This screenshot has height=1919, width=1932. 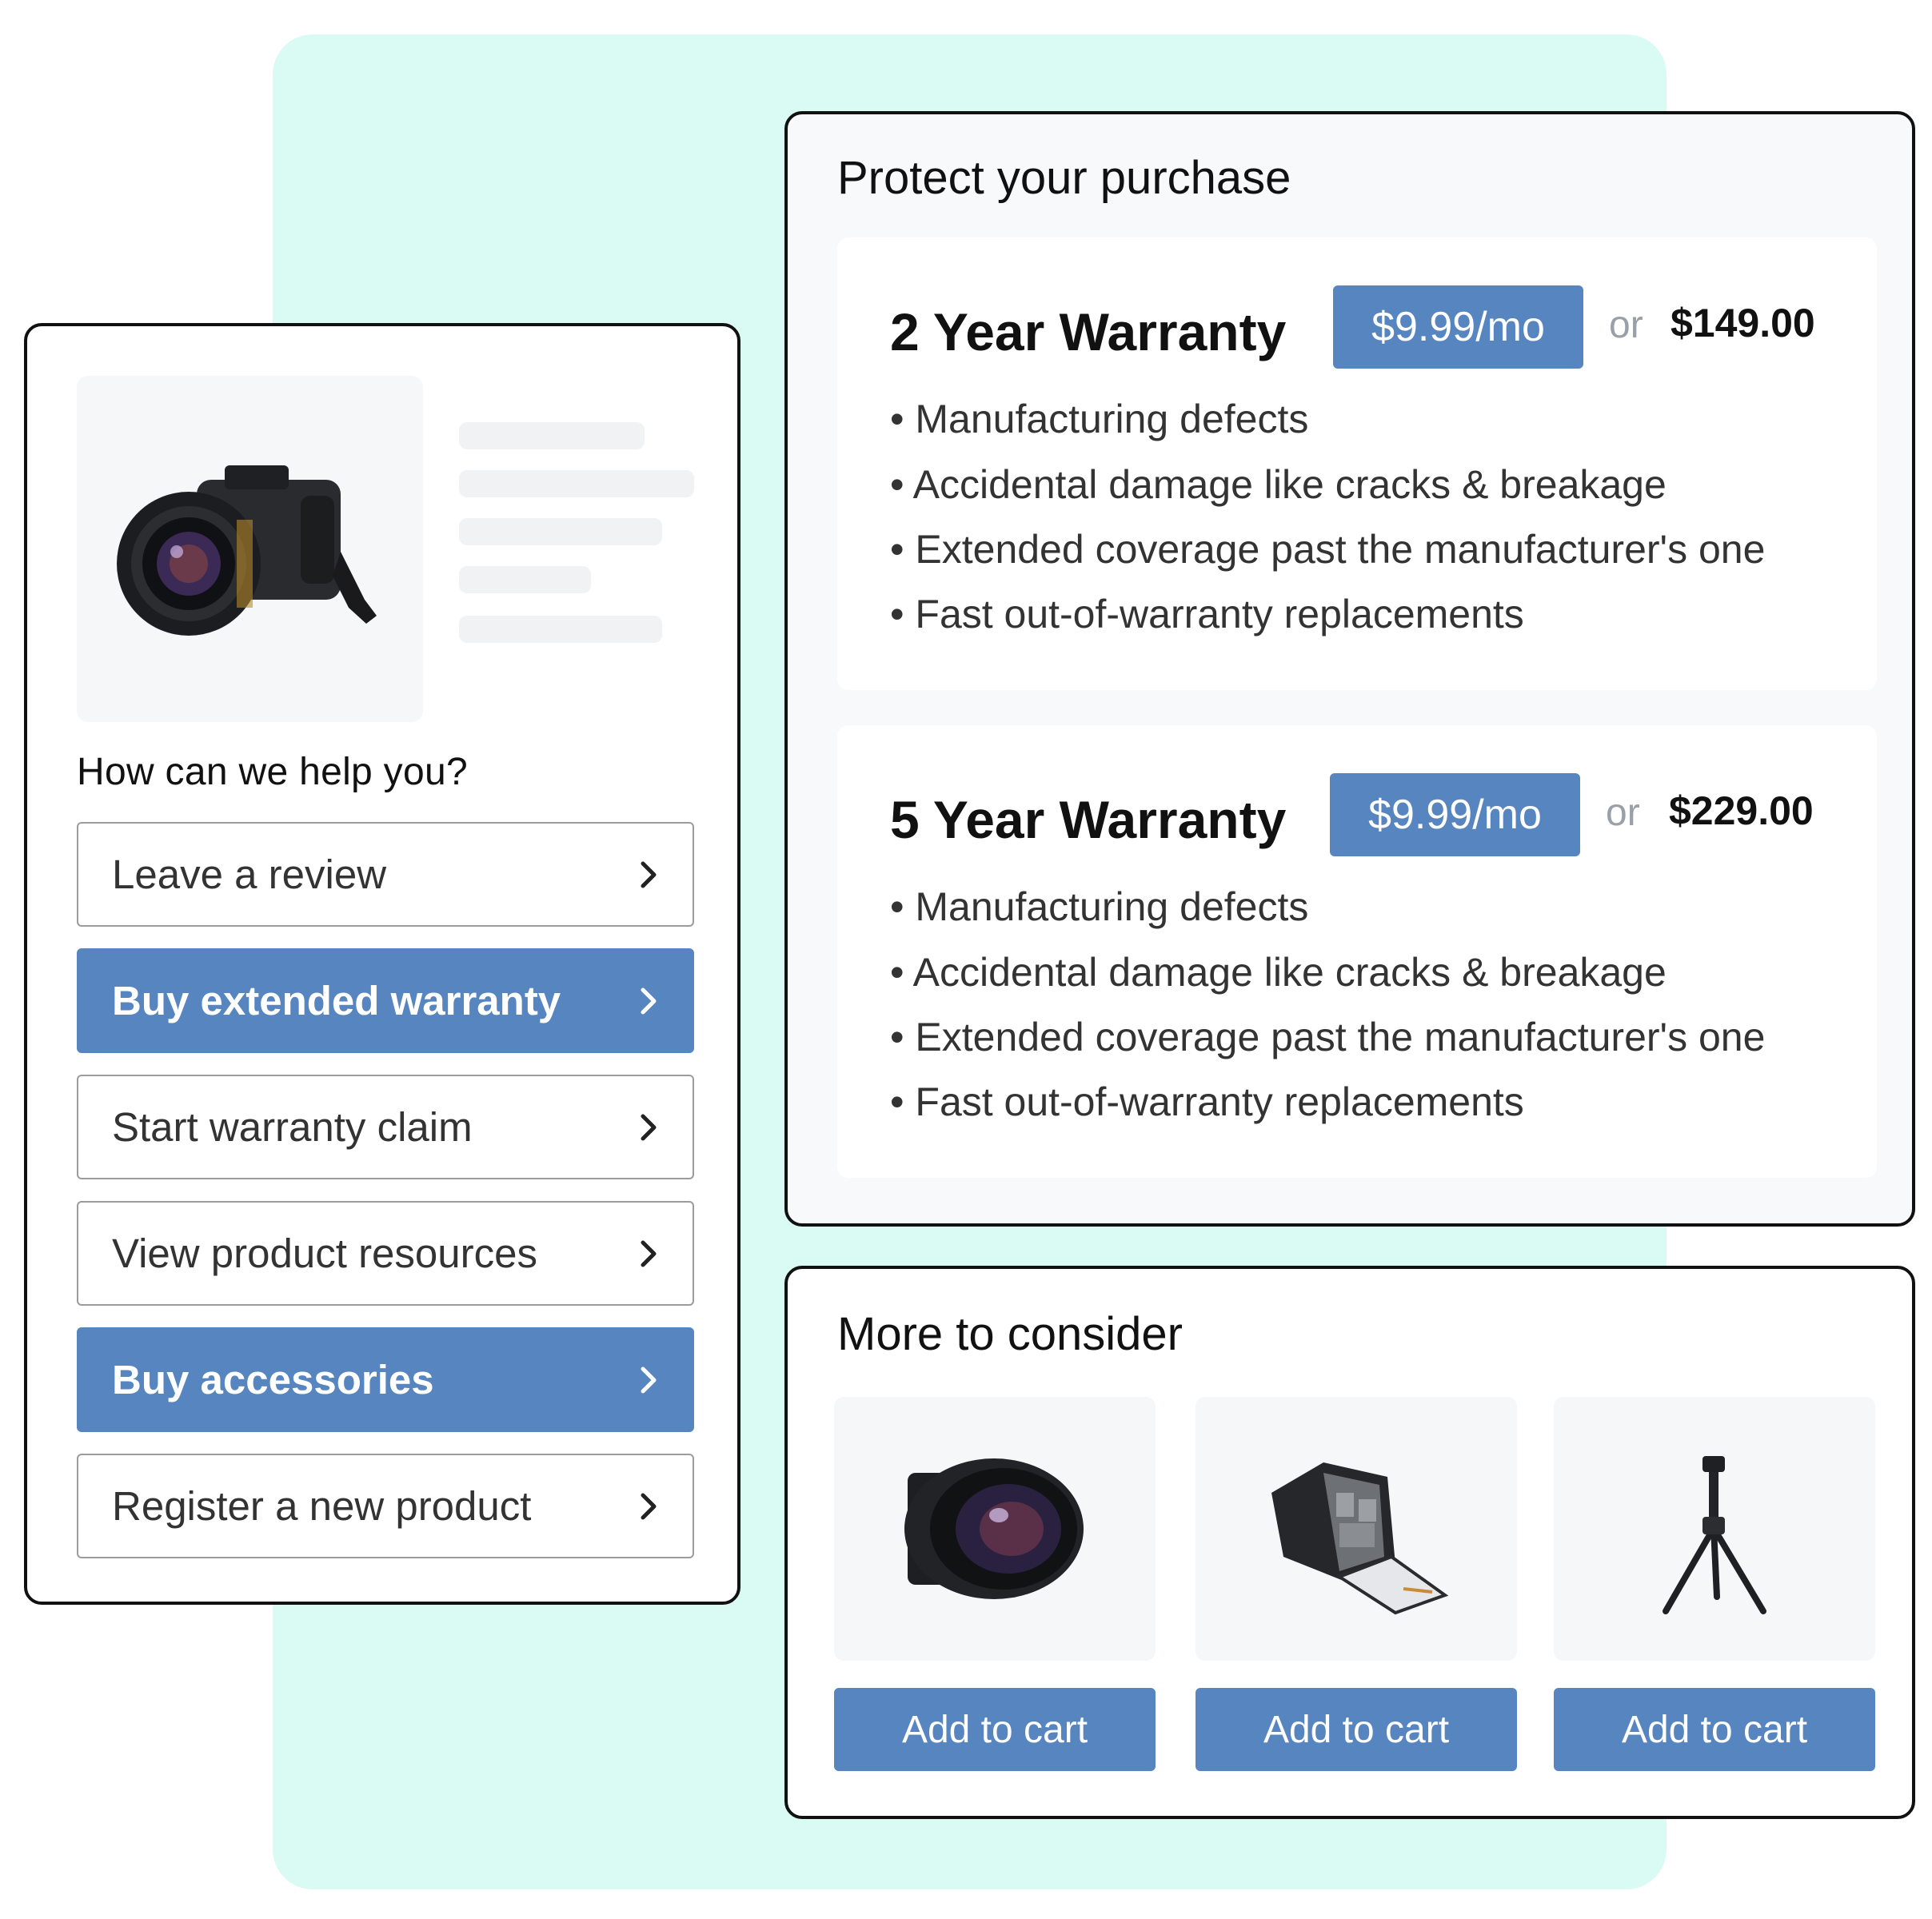 I want to click on buy-accessories-button: Buy accessories, so click(x=386, y=1379).